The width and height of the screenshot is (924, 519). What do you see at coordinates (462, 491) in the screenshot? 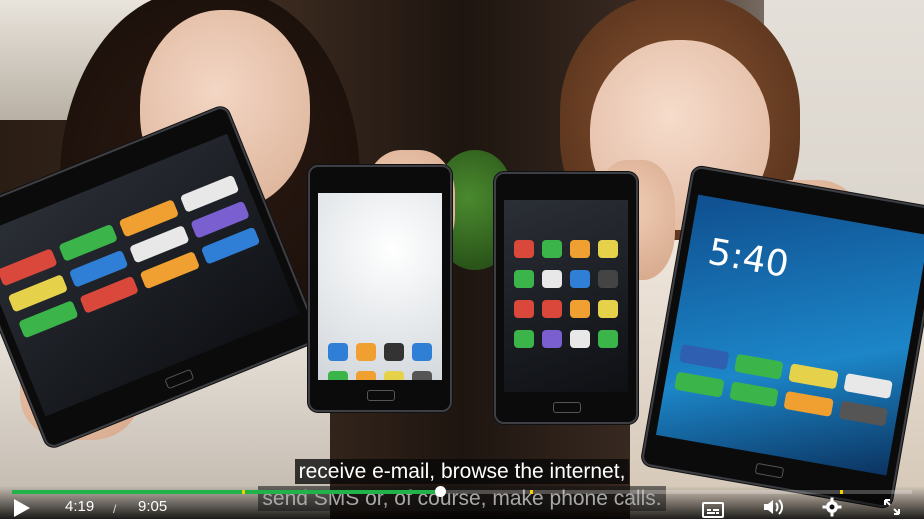
I see `progress-bar` at bounding box center [462, 491].